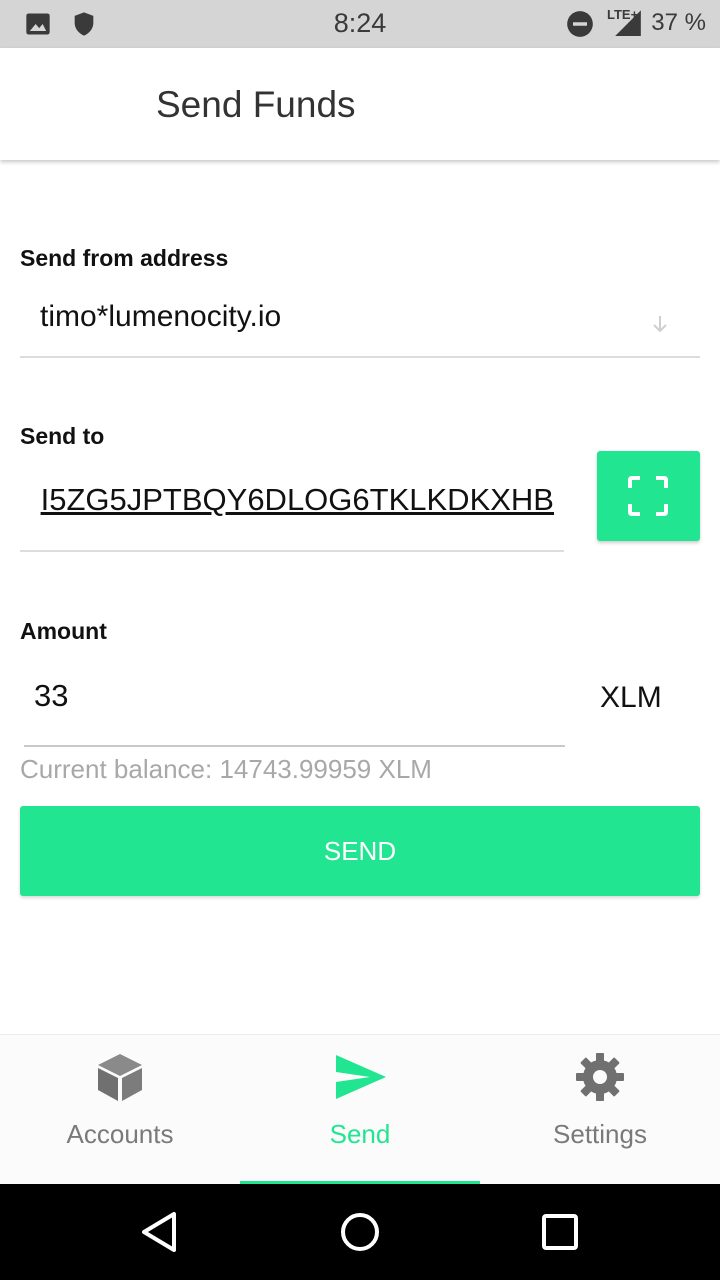  What do you see at coordinates (297, 499) in the screenshot?
I see `send-to-value: I5ZG5JPTBQY6DLOG6TKLKDKXHB` at bounding box center [297, 499].